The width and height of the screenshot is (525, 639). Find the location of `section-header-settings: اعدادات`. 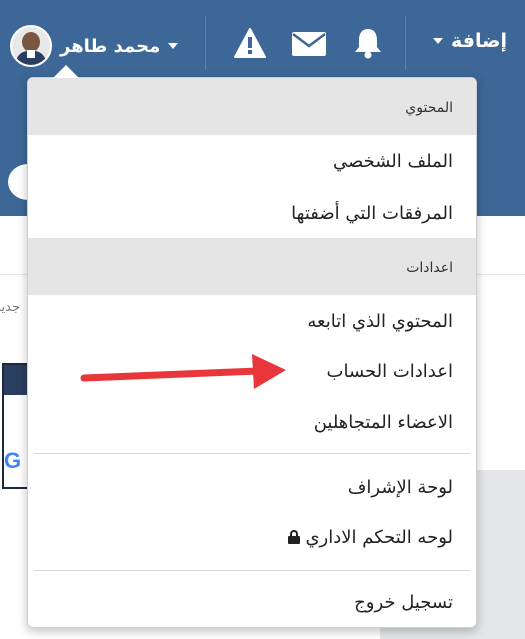

section-header-settings: اعدادات is located at coordinates (252, 266).